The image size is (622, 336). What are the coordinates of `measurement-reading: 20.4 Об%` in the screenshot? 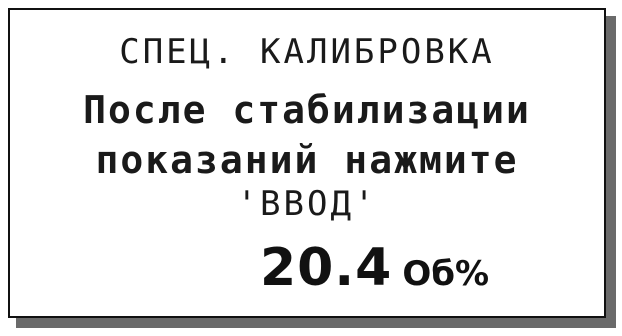 It's located at (374, 268).